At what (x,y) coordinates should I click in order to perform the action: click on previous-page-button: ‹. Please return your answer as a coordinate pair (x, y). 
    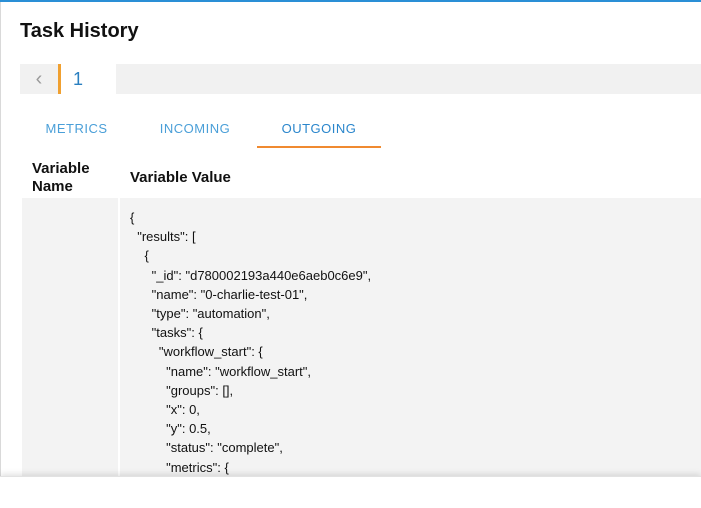
    Looking at the image, I should click on (39, 79).